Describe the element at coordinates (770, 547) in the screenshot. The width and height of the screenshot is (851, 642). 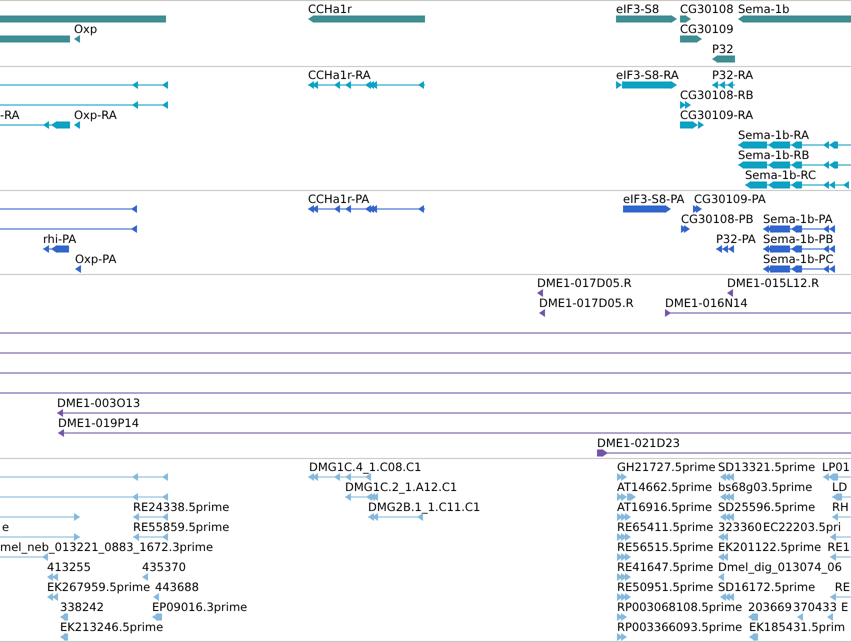
I see `feature-label: EK201122.5prime` at that location.